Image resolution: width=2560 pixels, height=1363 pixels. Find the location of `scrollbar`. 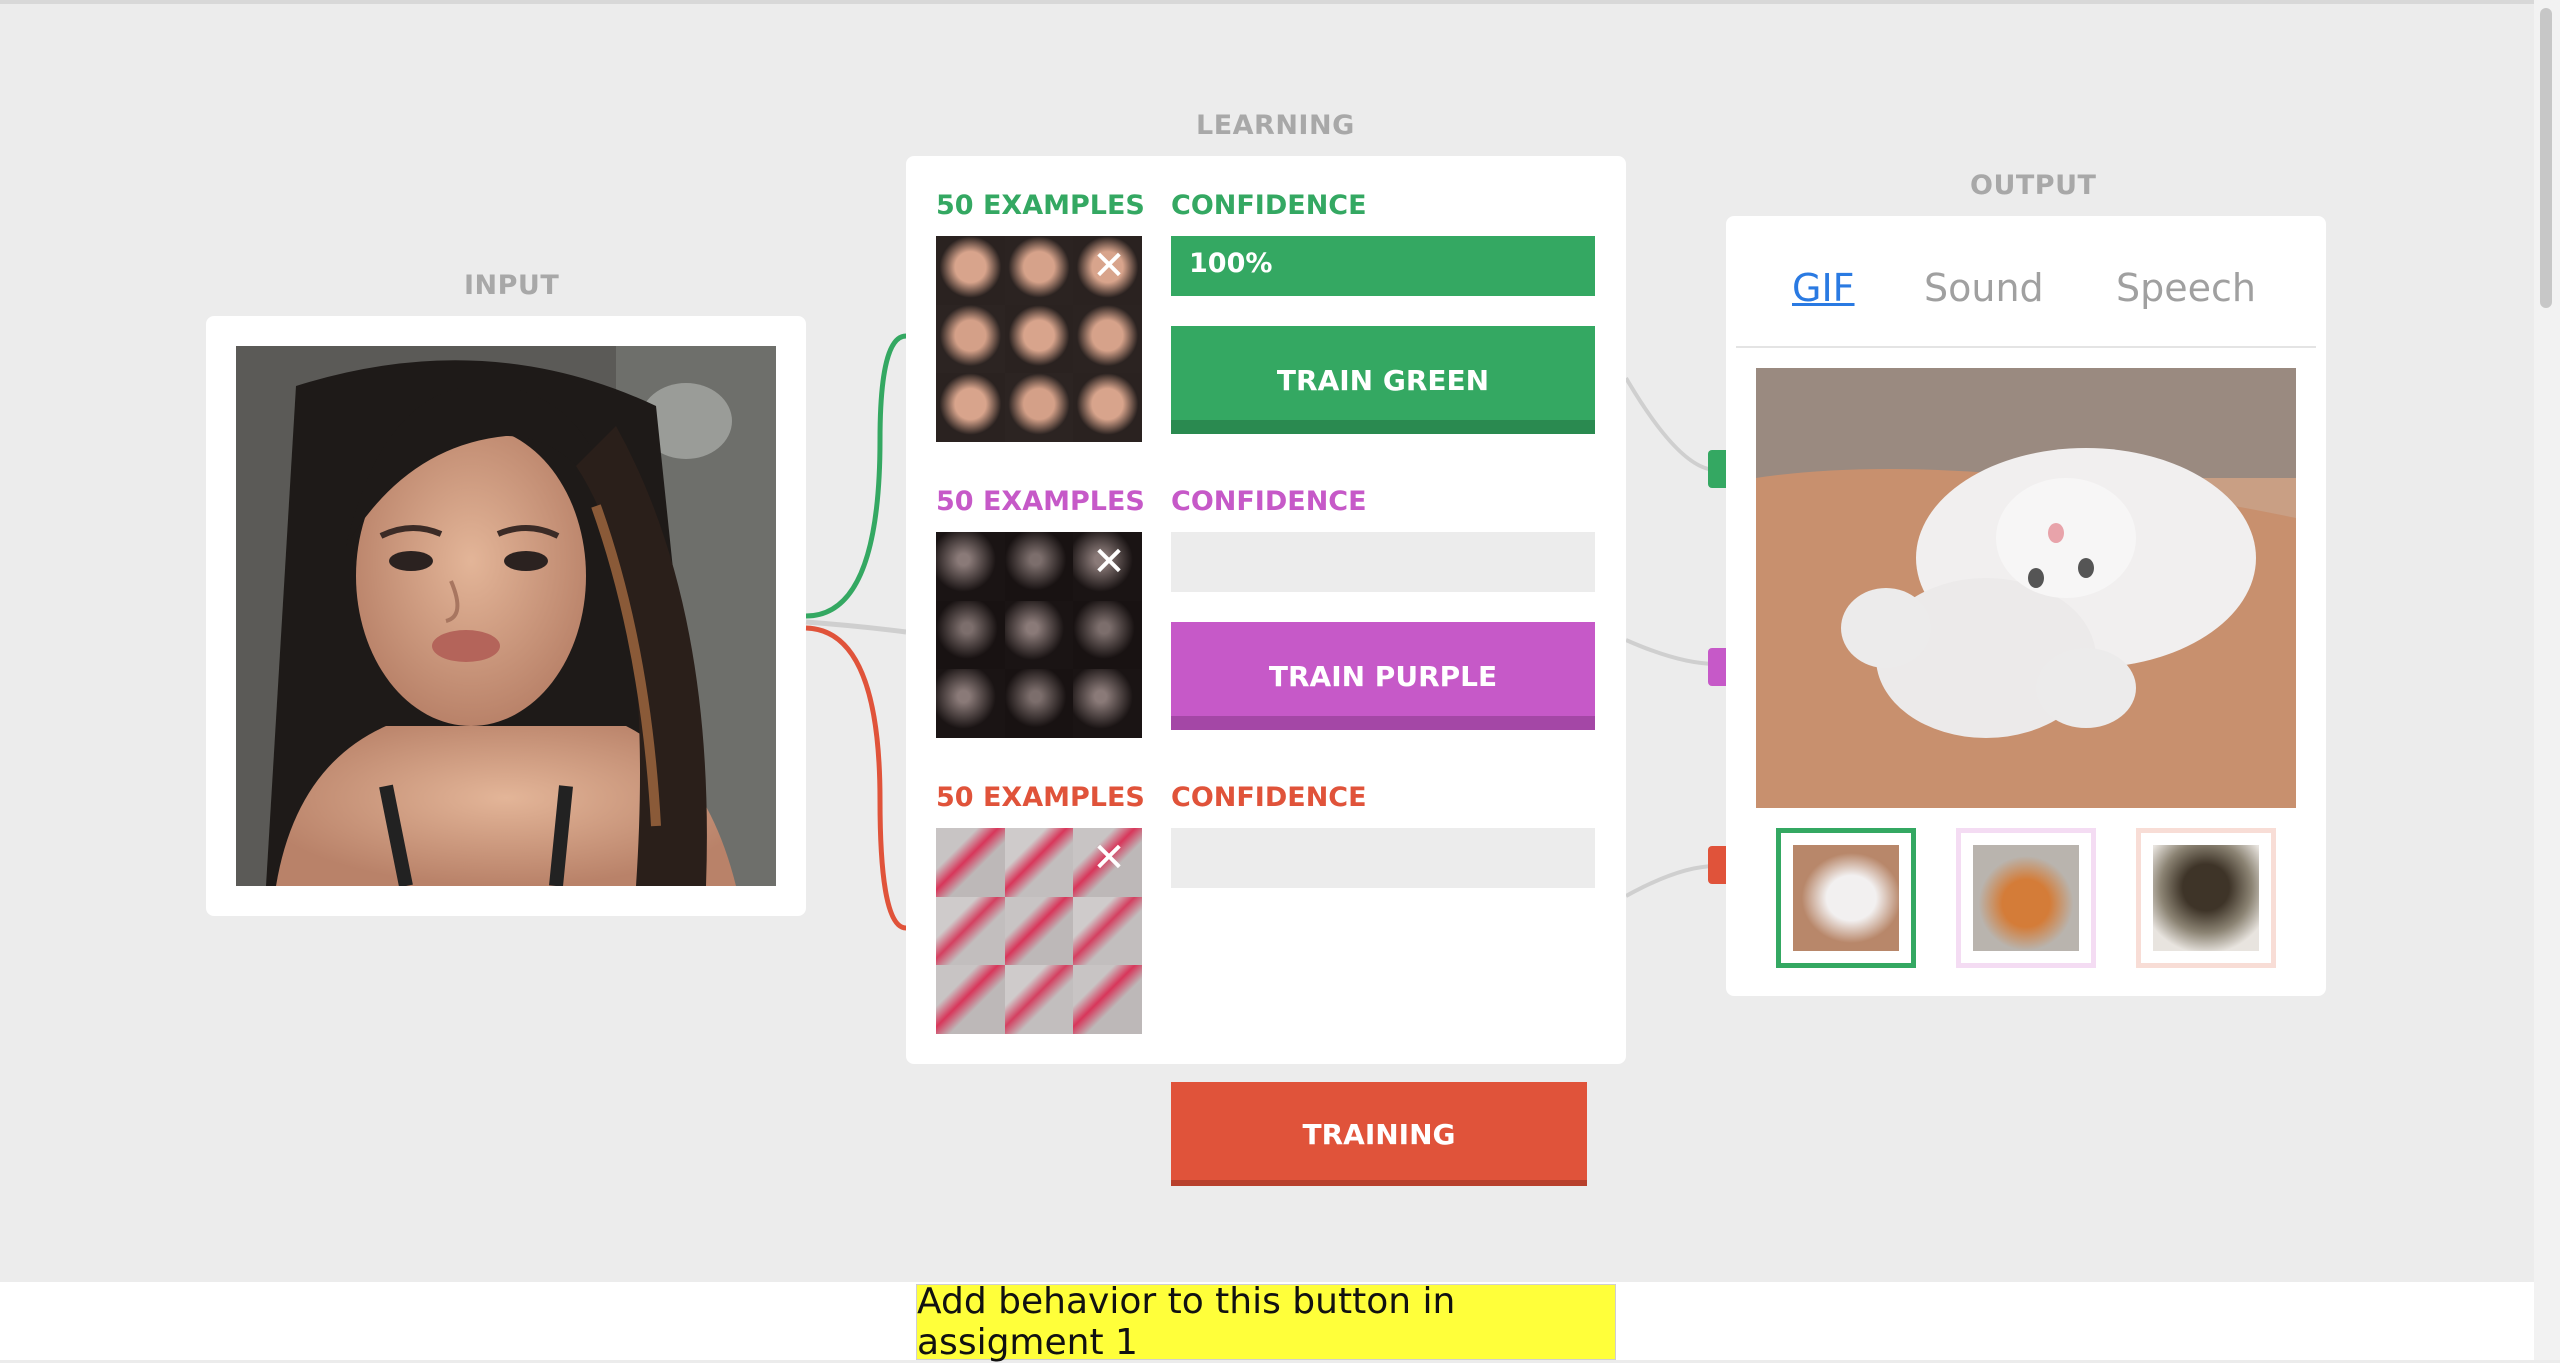

scrollbar is located at coordinates (2547, 680).